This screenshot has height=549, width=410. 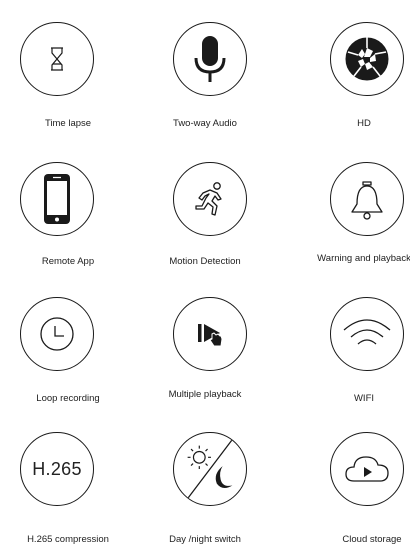 I want to click on feature-time-lapse: Time lapse, so click(x=68, y=67).